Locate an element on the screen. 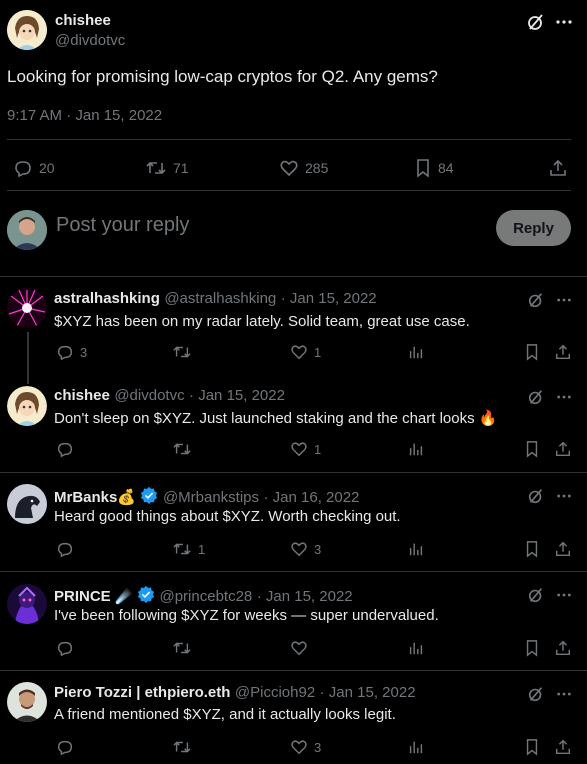 The image size is (587, 764). reply-3-bookmark-stat is located at coordinates (532, 549).